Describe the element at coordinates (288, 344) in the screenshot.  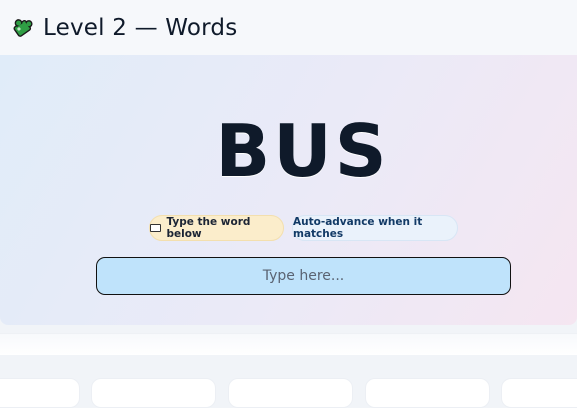
I see `divider-strip` at that location.